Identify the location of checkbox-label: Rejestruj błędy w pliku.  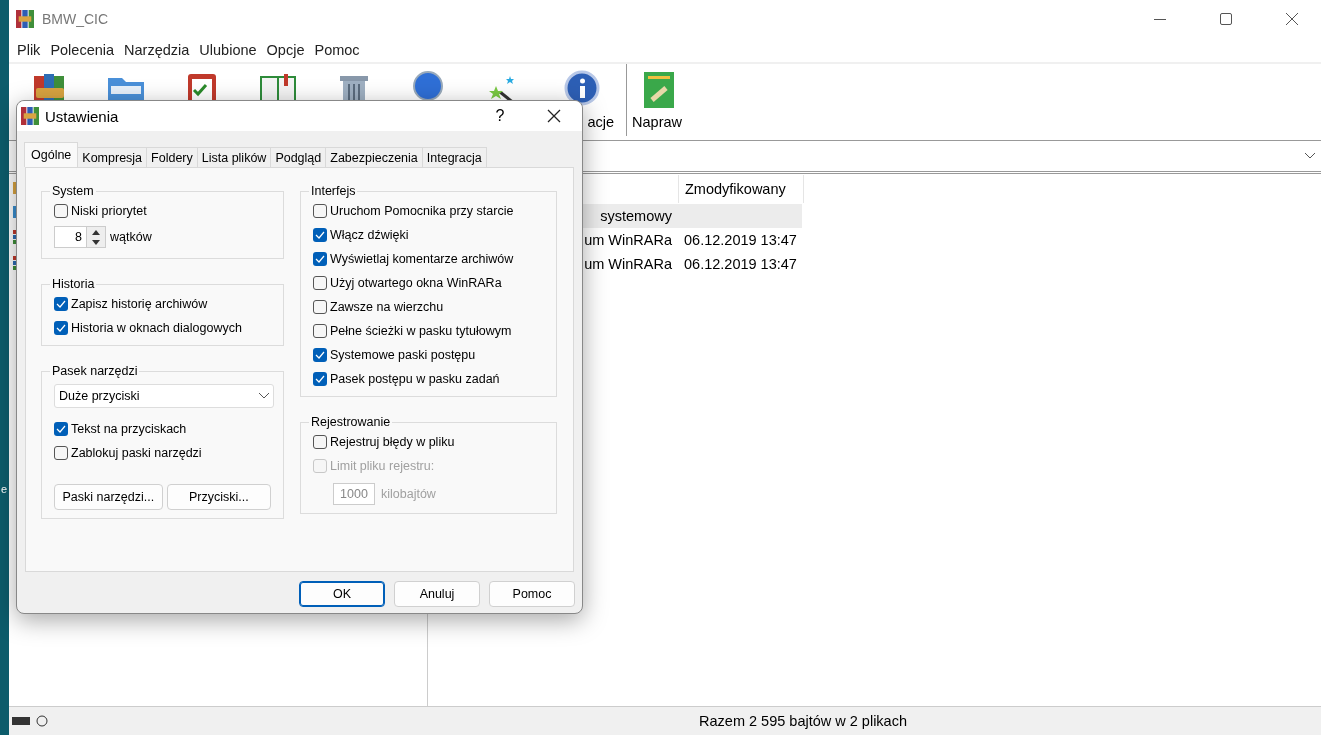
(392, 442).